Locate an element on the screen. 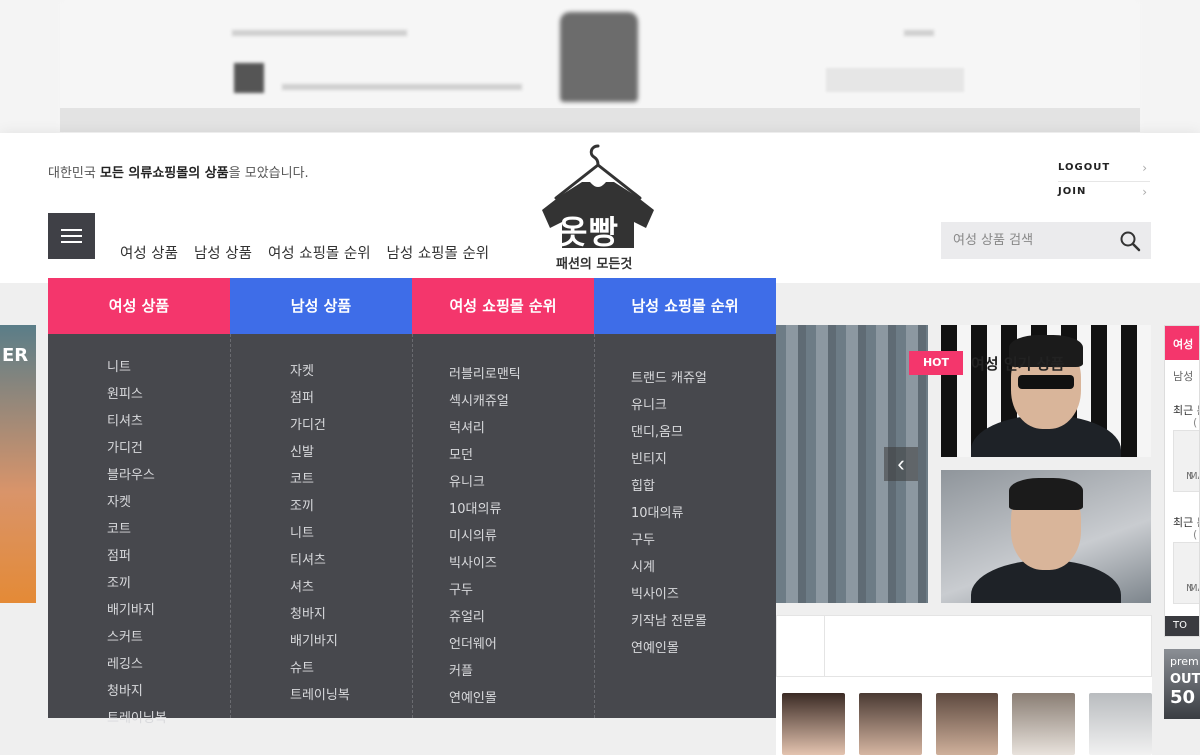 The width and height of the screenshot is (1200, 755). background-menu-button is located at coordinates (249, 78).